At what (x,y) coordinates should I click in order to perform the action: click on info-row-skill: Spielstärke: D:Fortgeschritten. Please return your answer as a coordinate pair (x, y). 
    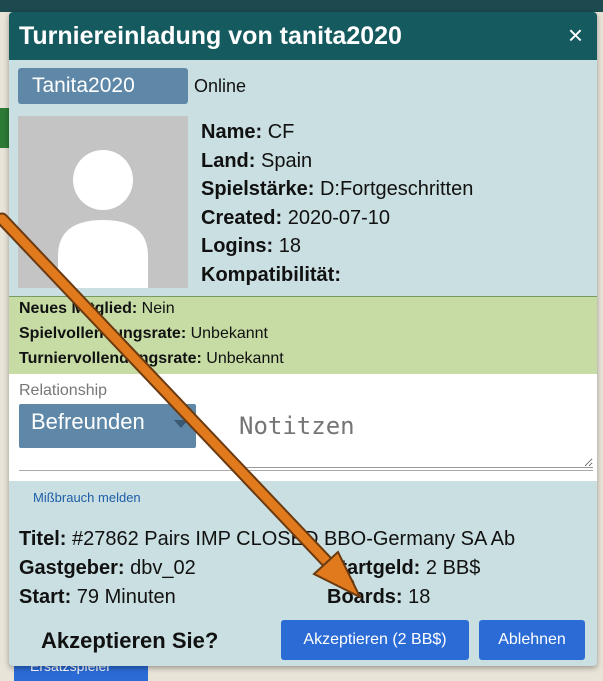
    Looking at the image, I should click on (337, 189).